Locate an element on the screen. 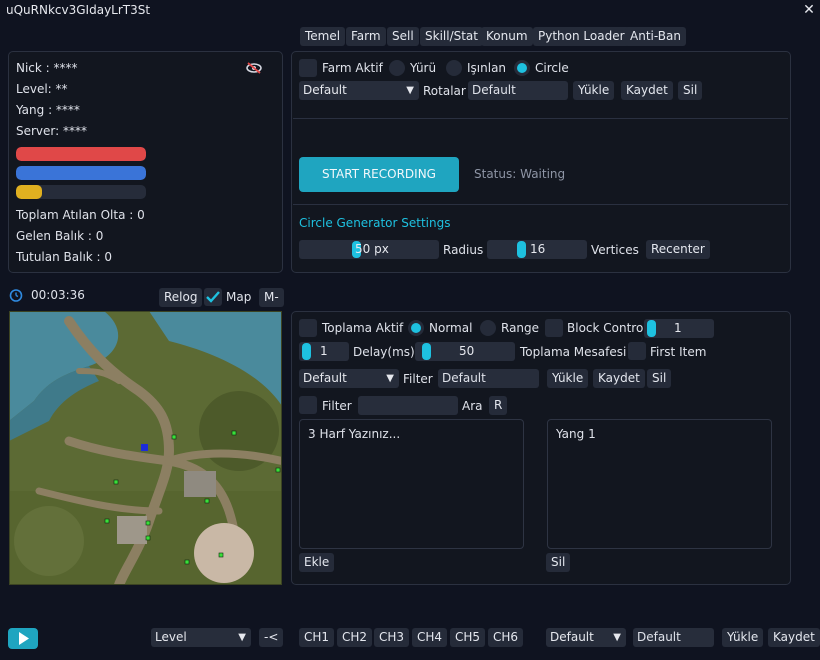 The height and width of the screenshot is (660, 820). route-save-button: Kaydet is located at coordinates (647, 90).